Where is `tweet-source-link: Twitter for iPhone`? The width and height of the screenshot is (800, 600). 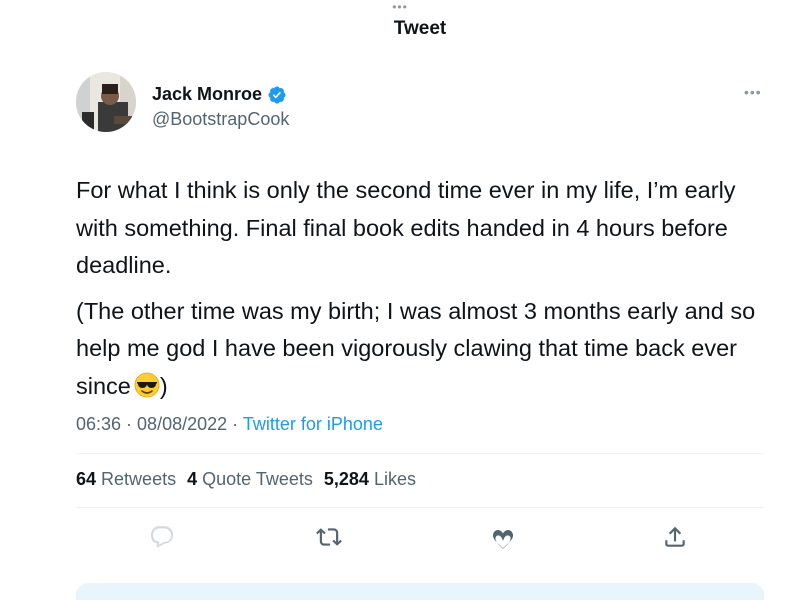 tweet-source-link: Twitter for iPhone is located at coordinates (313, 424).